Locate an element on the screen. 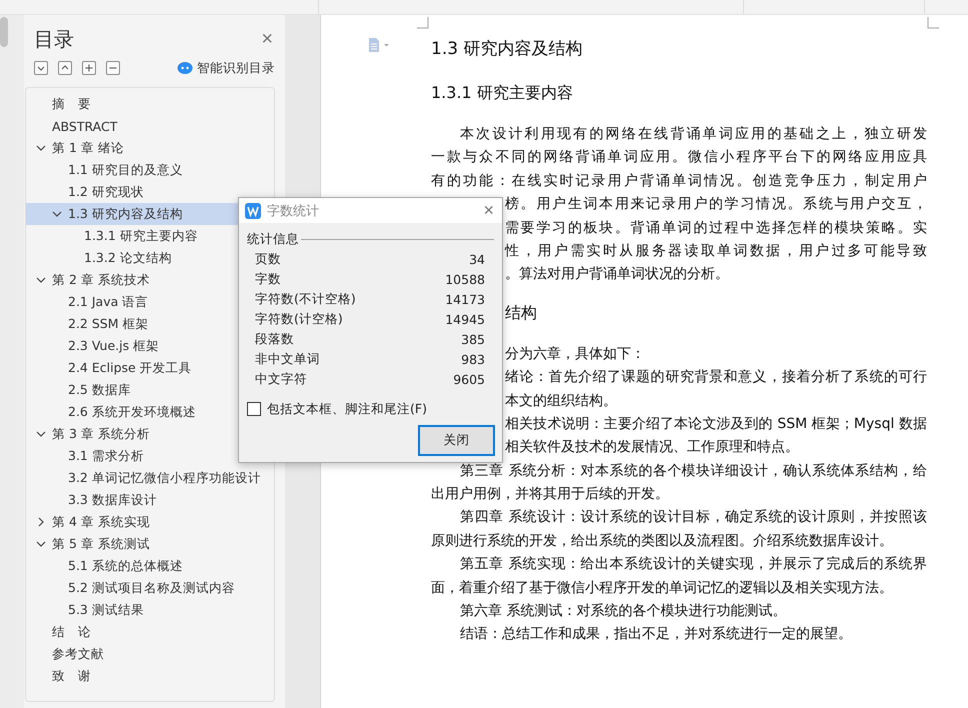 The image size is (968, 708). plus-icon is located at coordinates (89, 68).